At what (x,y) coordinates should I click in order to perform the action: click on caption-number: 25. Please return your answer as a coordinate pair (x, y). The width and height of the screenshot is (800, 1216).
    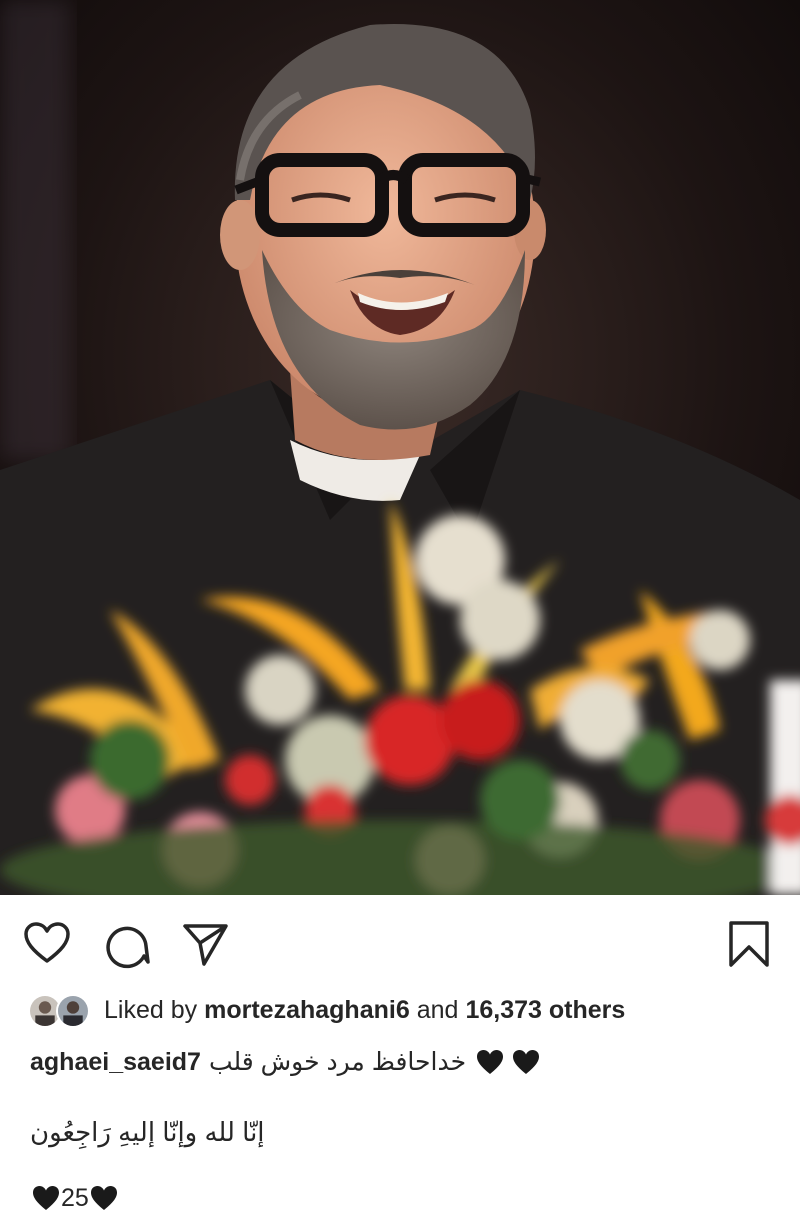
    Looking at the image, I should click on (75, 1197).